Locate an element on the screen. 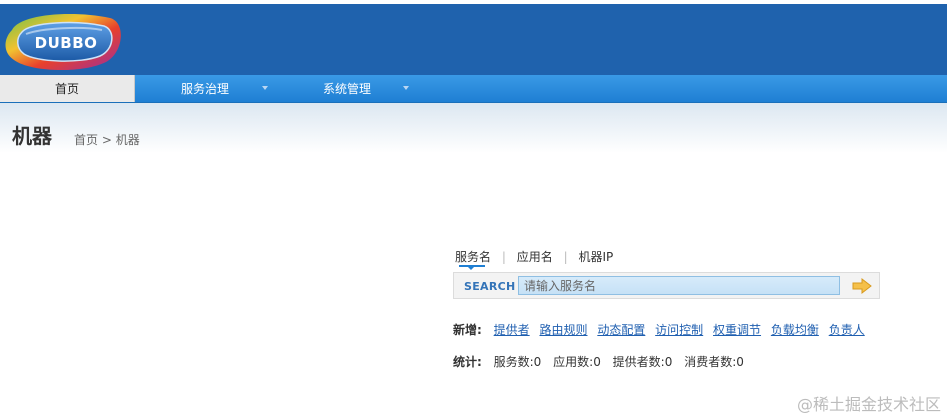 This screenshot has width=947, height=418. page-title: 机器 is located at coordinates (32, 136).